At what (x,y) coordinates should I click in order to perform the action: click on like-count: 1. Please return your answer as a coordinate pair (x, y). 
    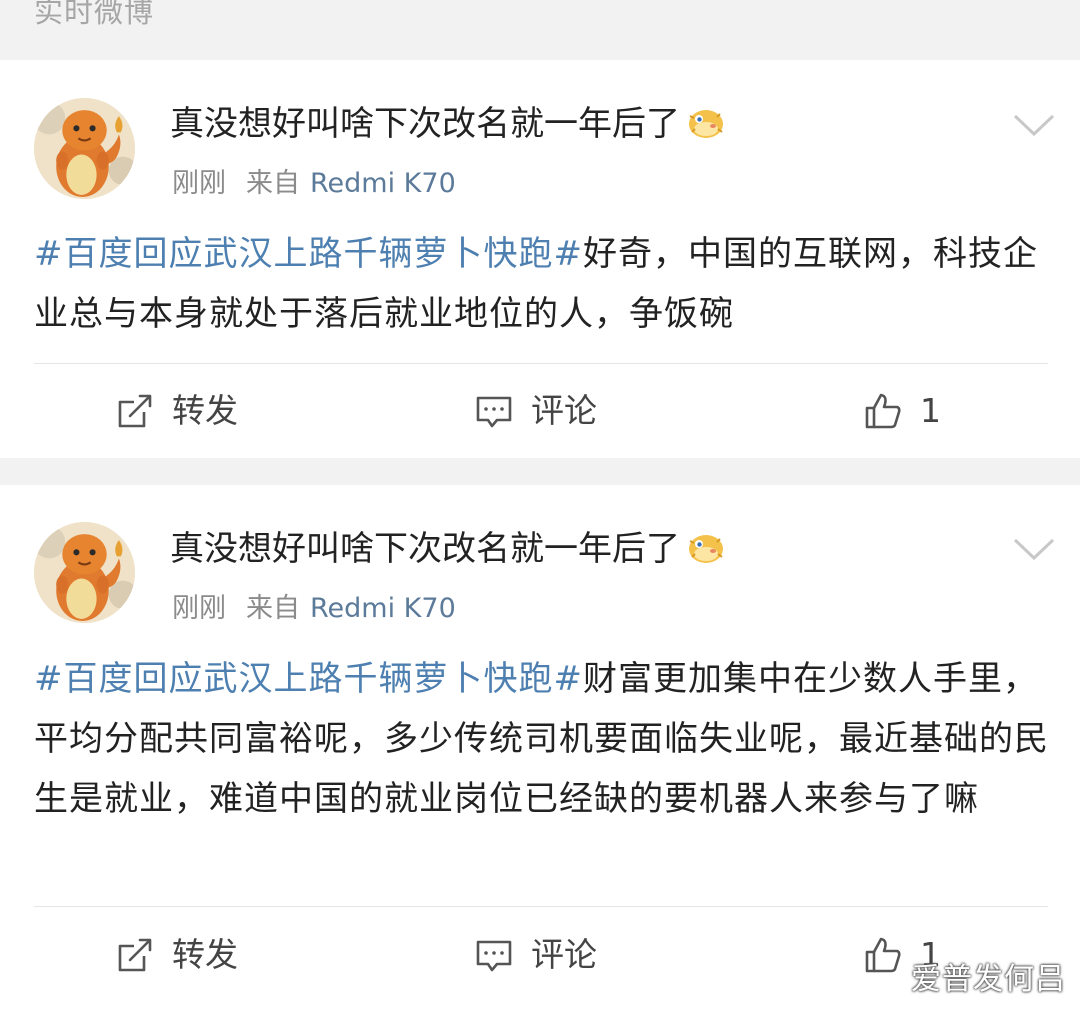
    Looking at the image, I should click on (930, 410).